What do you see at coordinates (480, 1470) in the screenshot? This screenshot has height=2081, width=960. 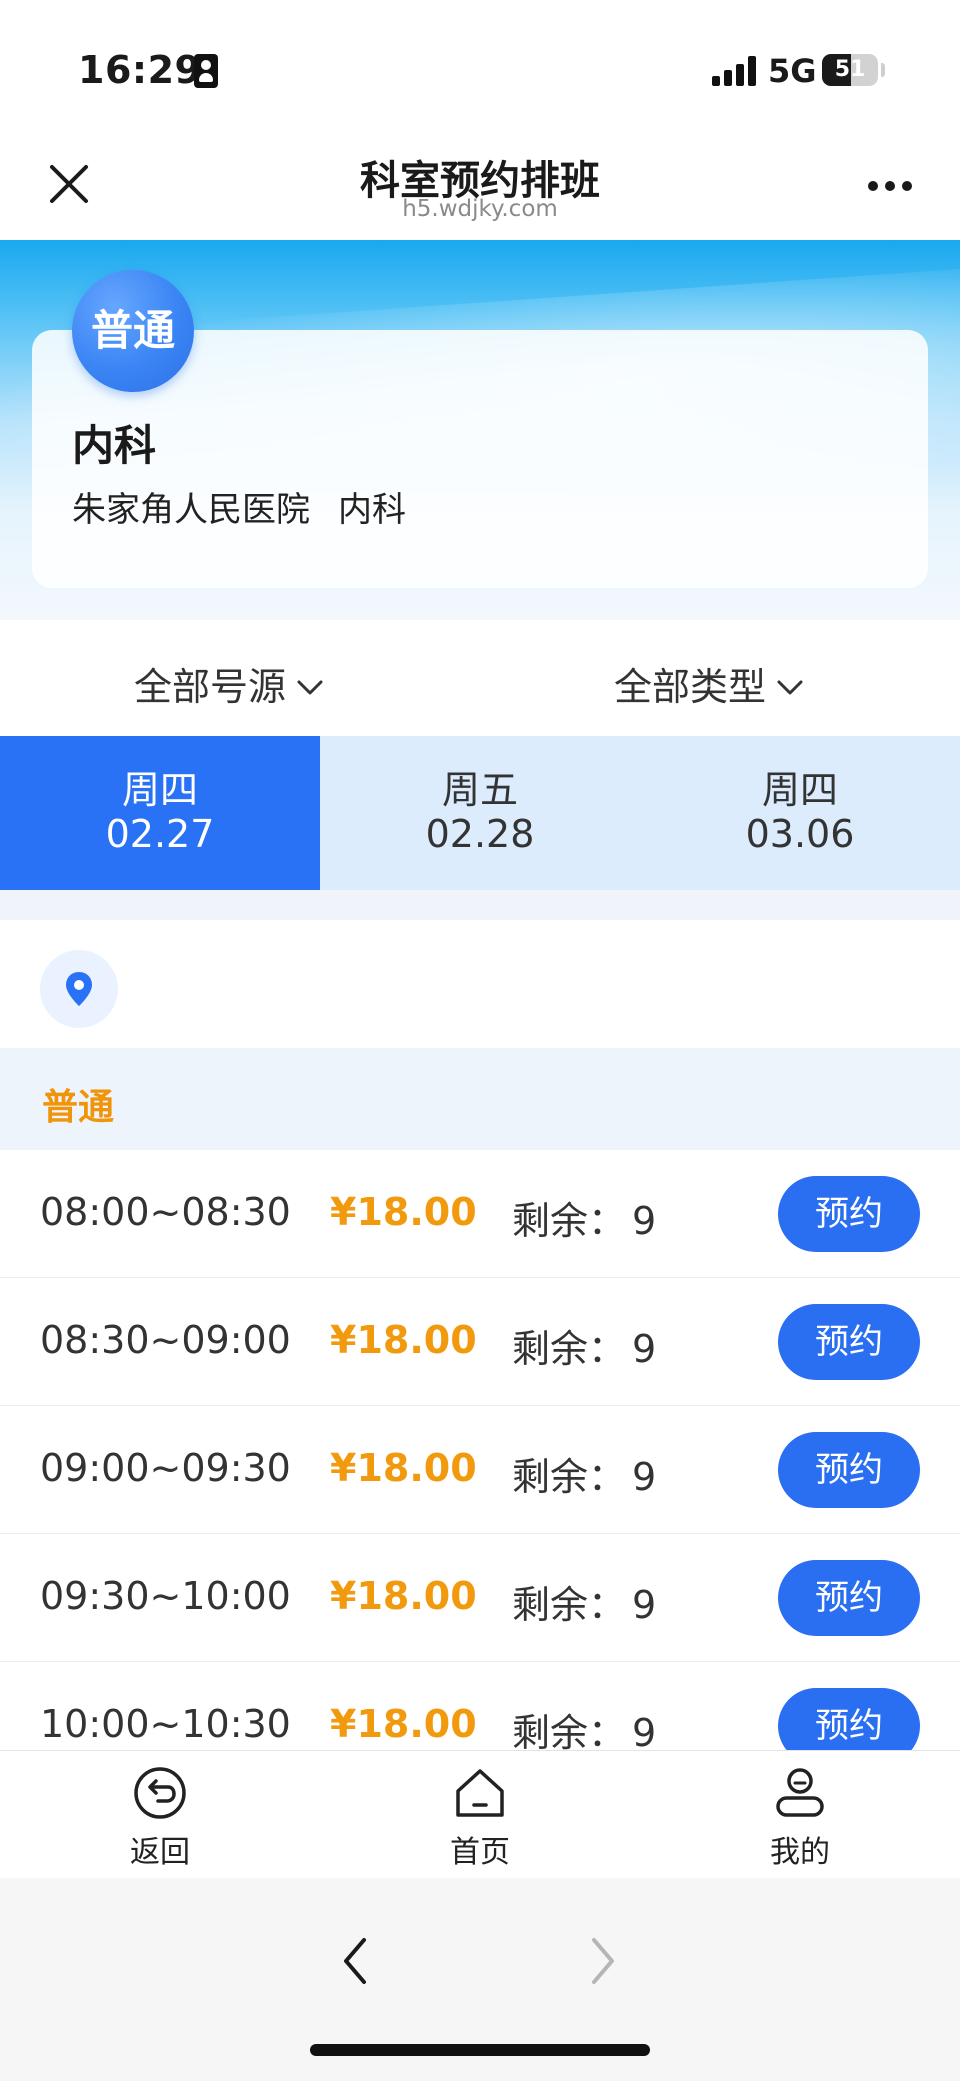 I see `slot-row: 09:00~09:30 ¥18.00 剩余： 9 预约` at bounding box center [480, 1470].